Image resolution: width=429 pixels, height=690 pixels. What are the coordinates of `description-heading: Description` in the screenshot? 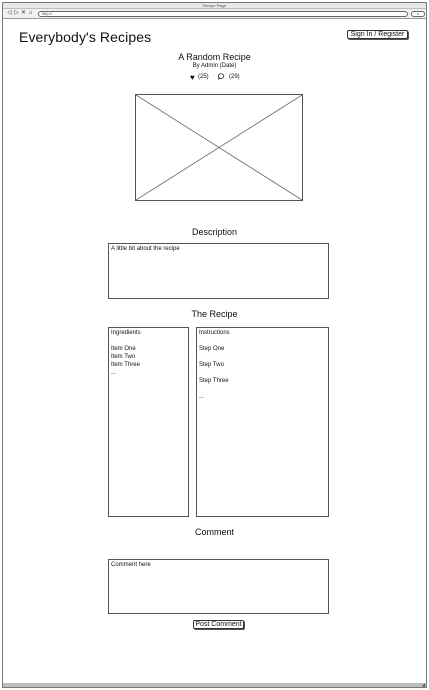 It's located at (214, 232).